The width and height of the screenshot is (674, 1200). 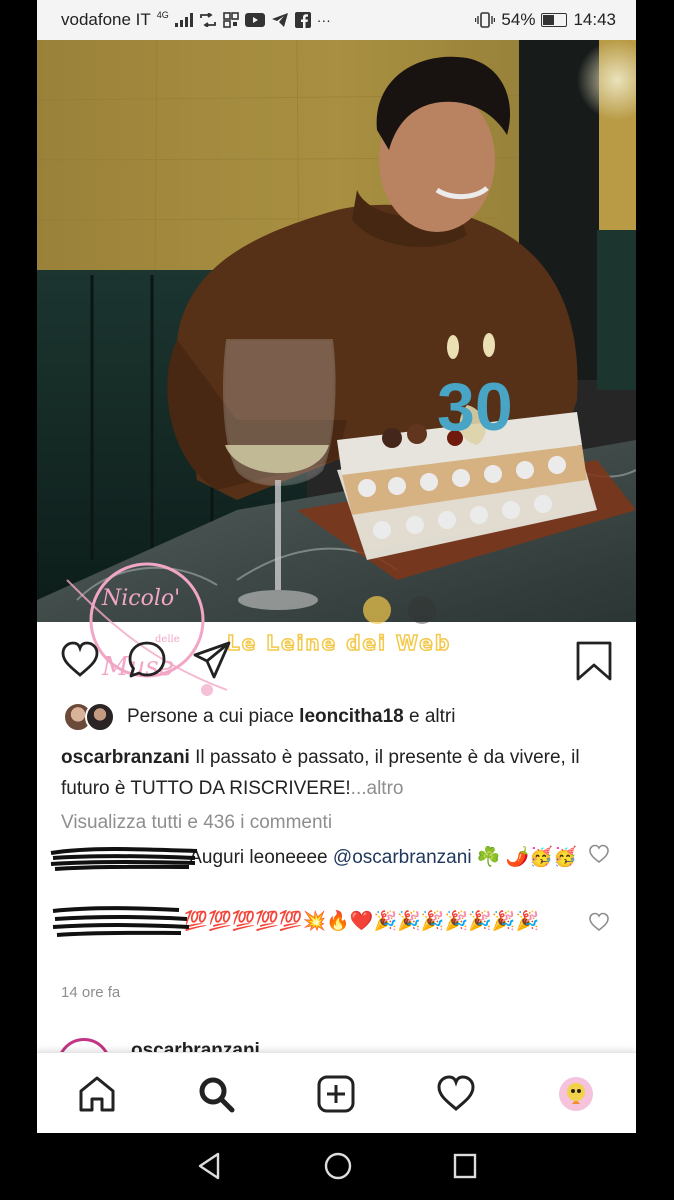 I want to click on comment-text: Auguri leoneeee, so click(x=258, y=857).